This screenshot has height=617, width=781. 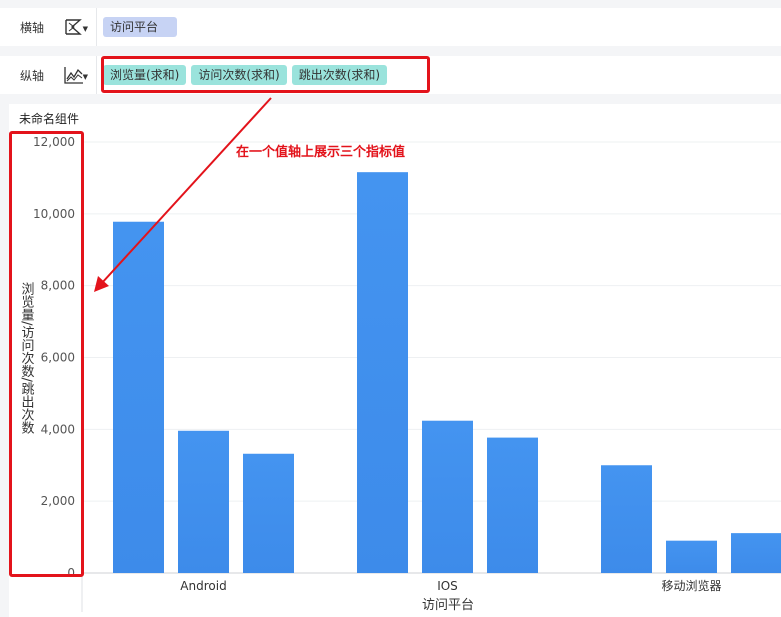 I want to click on x-axis-title: 访问平台, so click(x=448, y=605).